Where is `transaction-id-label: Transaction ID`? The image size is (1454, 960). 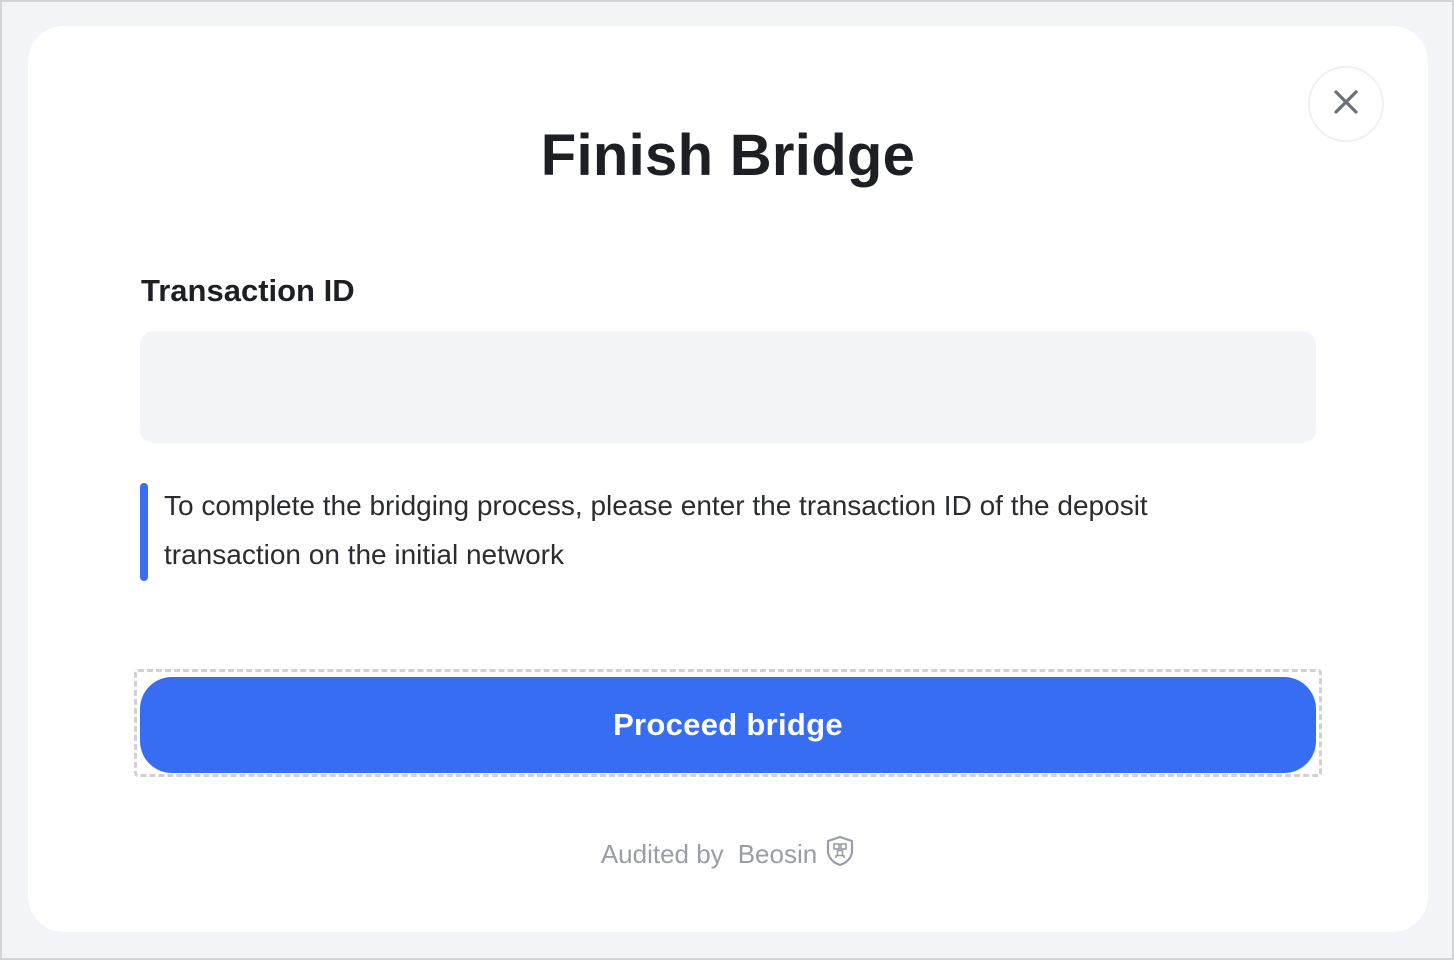
transaction-id-label: Transaction ID is located at coordinates (248, 290).